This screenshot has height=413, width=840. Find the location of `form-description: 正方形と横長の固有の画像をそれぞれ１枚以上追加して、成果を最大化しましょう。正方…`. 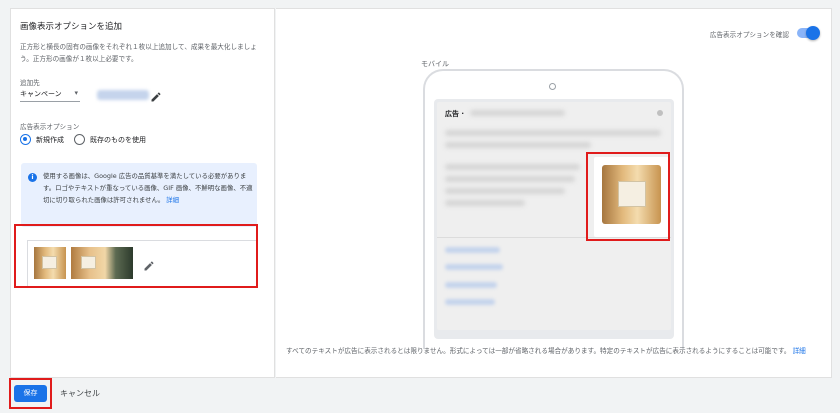

form-description: 正方形と横長の固有の画像をそれぞれ１枚以上追加して、成果を最大化しましょう。正方… is located at coordinates (138, 53).